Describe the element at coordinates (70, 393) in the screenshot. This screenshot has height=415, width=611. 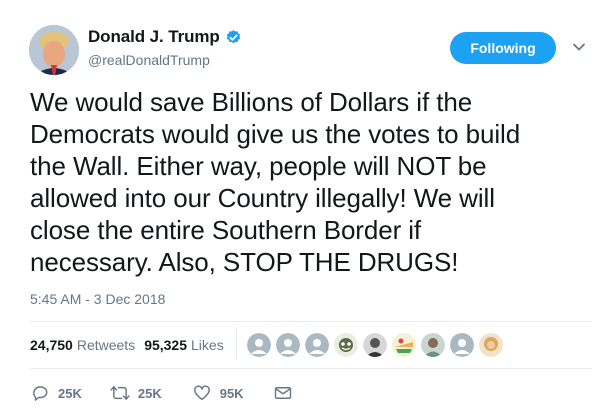
I see `reply-count: 25K` at that location.